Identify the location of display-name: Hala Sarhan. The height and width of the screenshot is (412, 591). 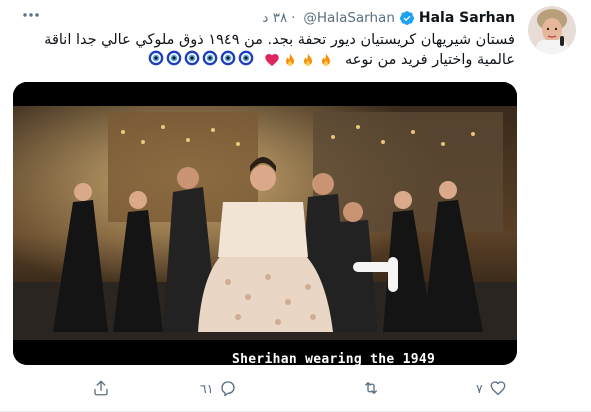
(467, 18).